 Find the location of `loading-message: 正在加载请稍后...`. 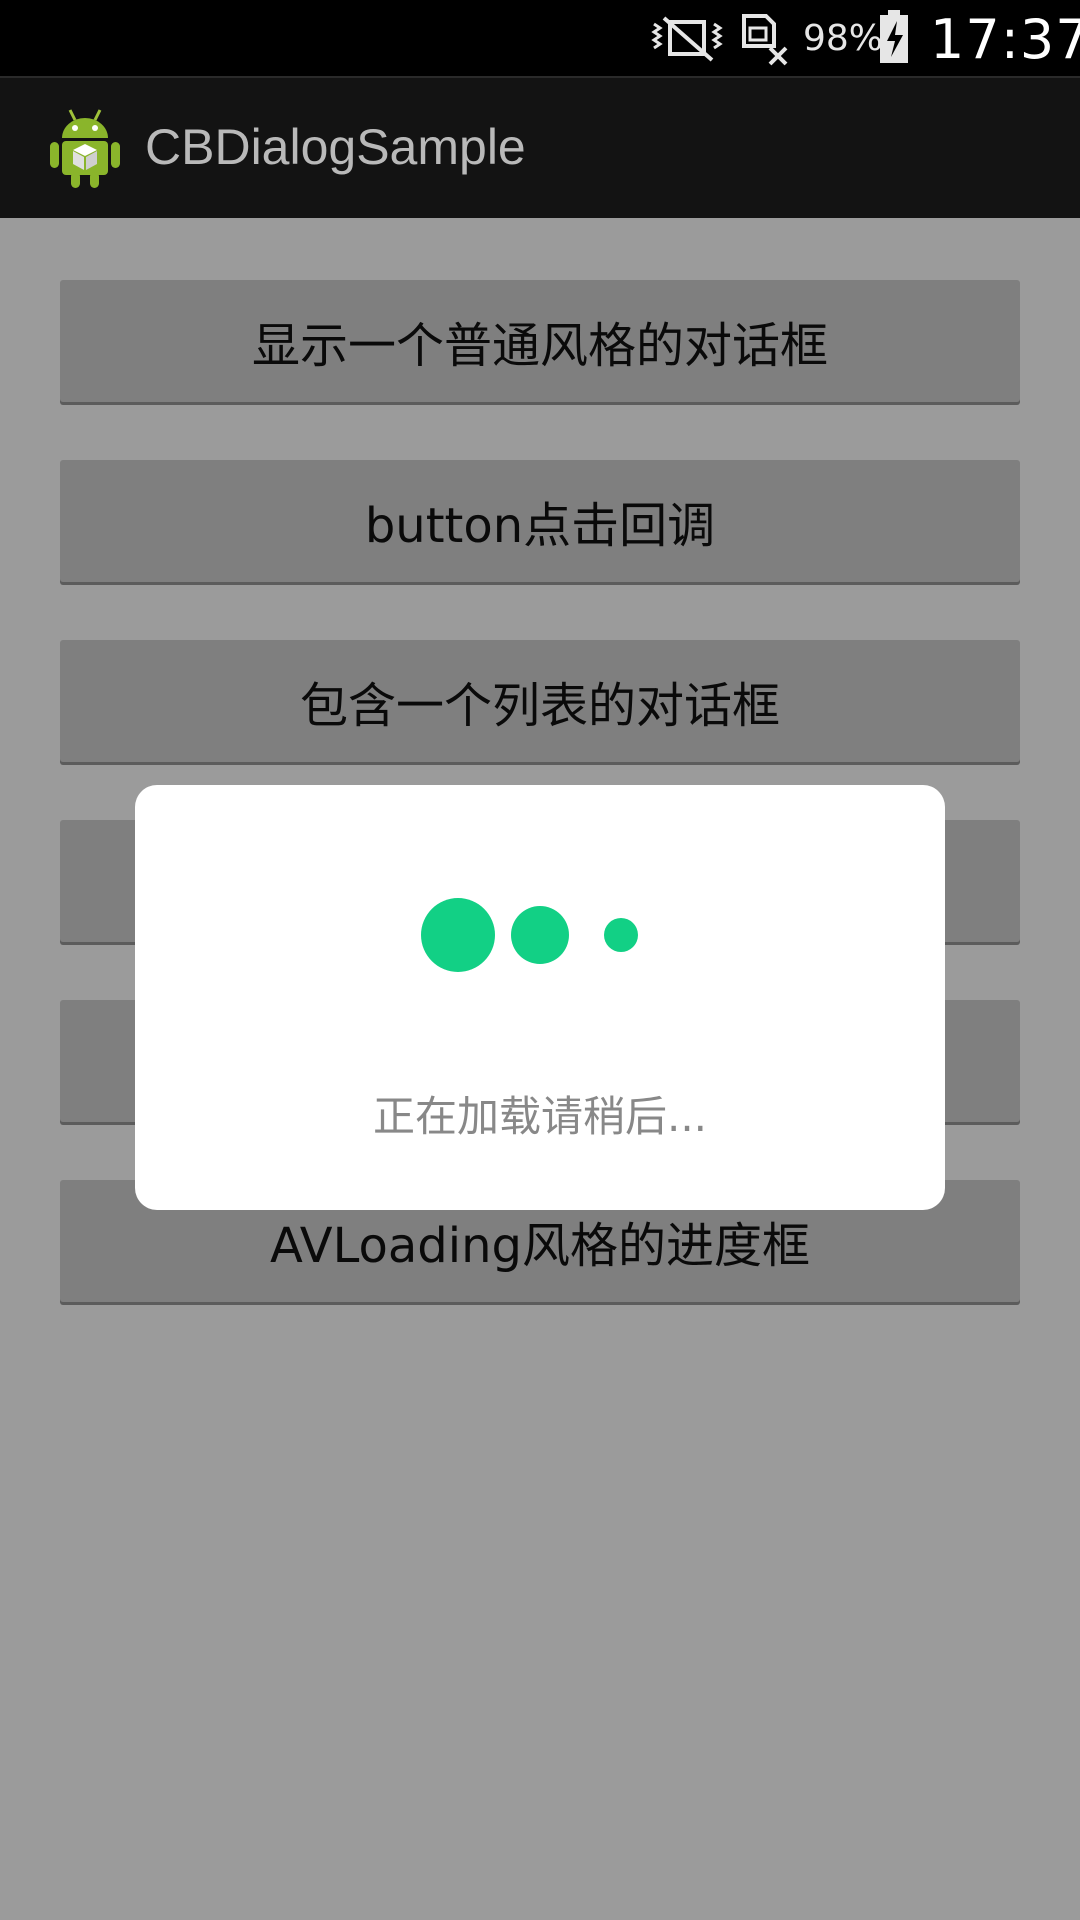

loading-message: 正在加载请稍后... is located at coordinates (540, 1116).